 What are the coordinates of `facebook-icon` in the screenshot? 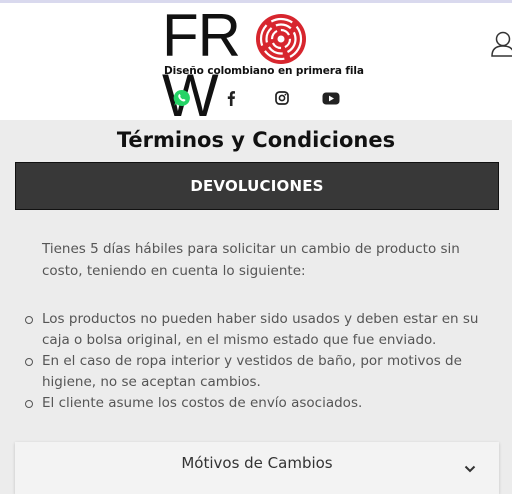 It's located at (231, 98).